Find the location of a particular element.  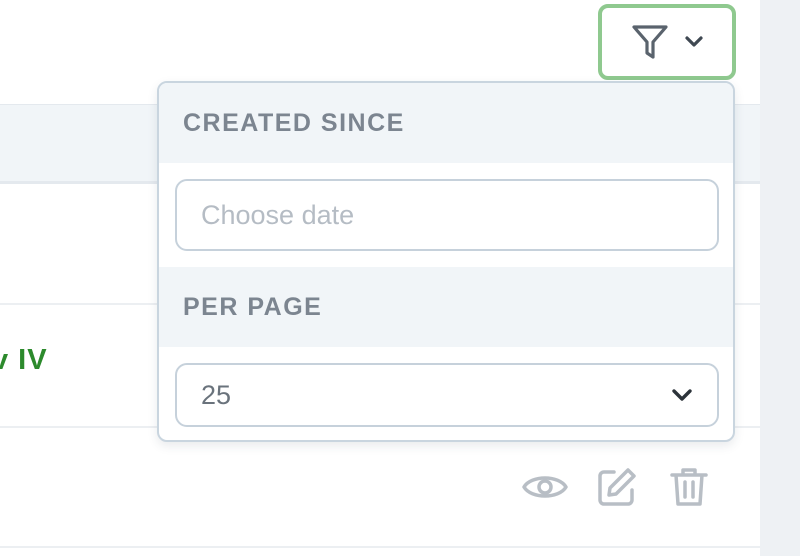

trash-icon is located at coordinates (689, 487).